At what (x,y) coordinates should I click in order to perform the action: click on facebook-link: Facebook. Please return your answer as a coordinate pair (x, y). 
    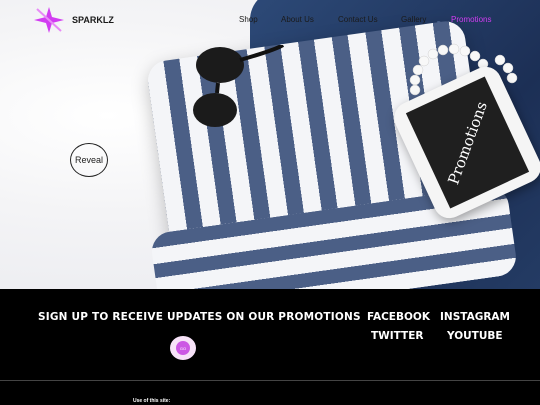
    Looking at the image, I should click on (398, 317).